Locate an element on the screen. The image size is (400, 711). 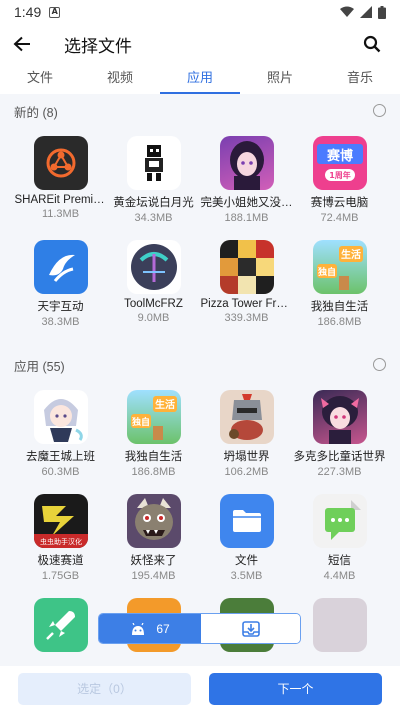
app-item: 赛博 1周年 赛博云电脑 72.4MB is located at coordinates (339, 180).